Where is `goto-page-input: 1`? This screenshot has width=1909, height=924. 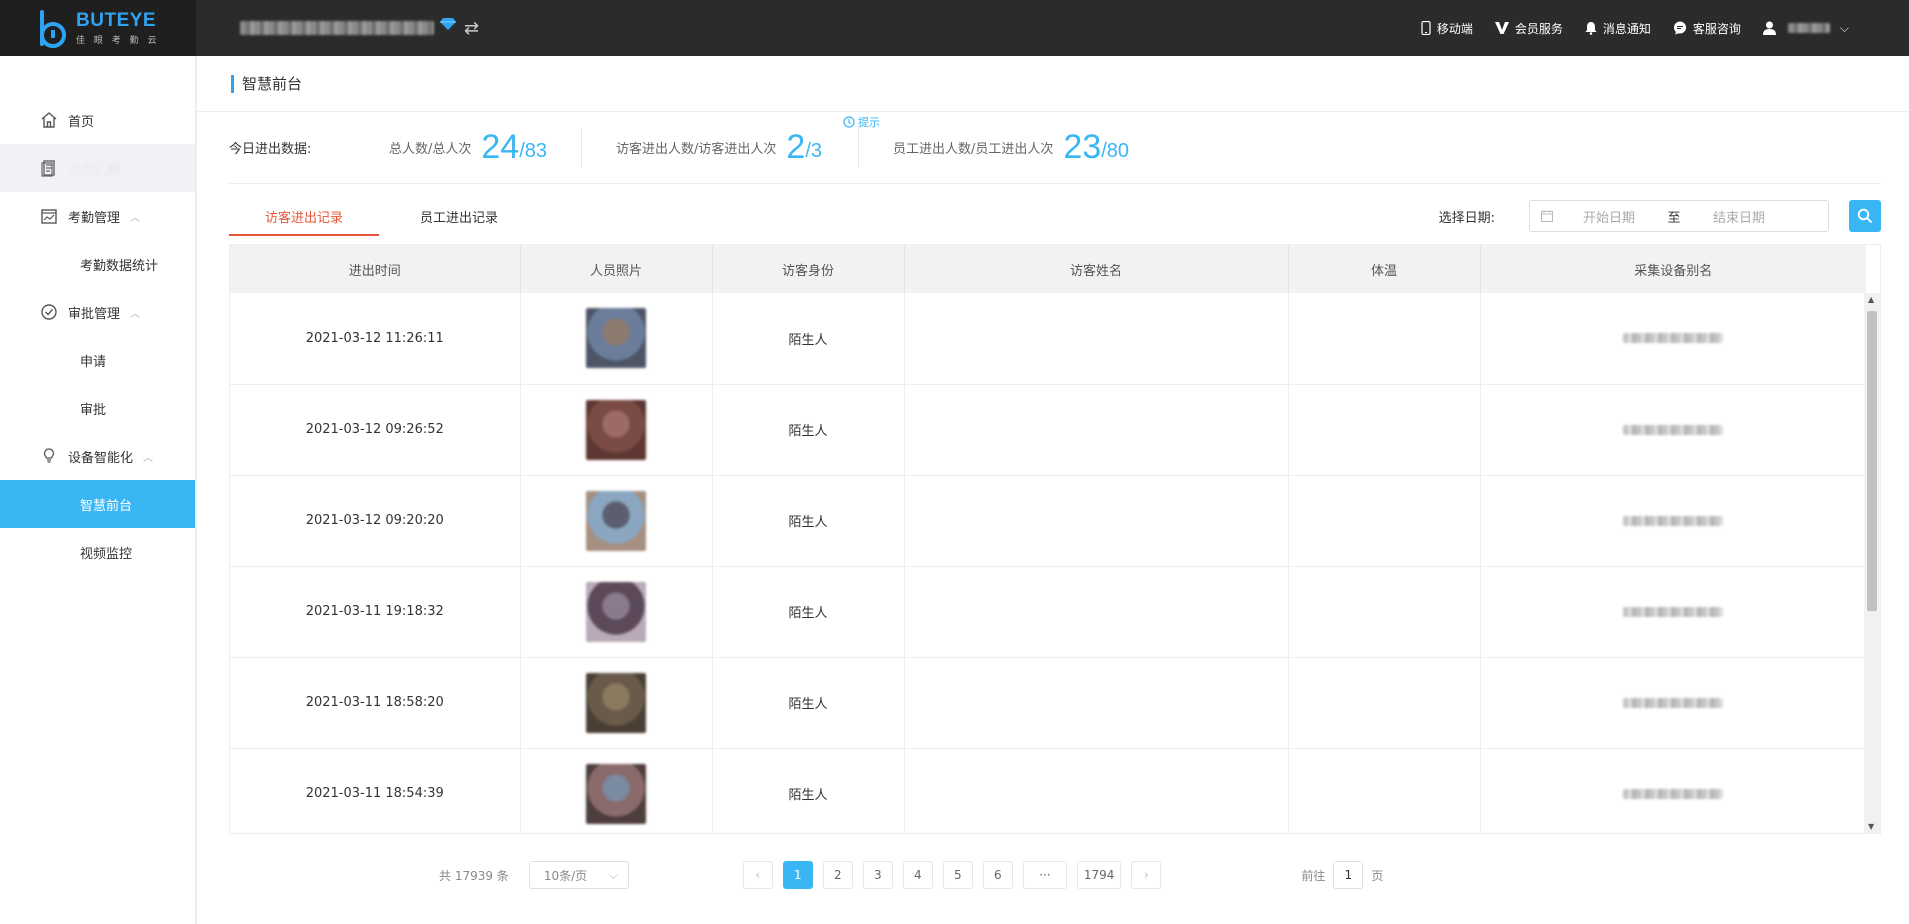
goto-page-input: 1 is located at coordinates (1348, 875).